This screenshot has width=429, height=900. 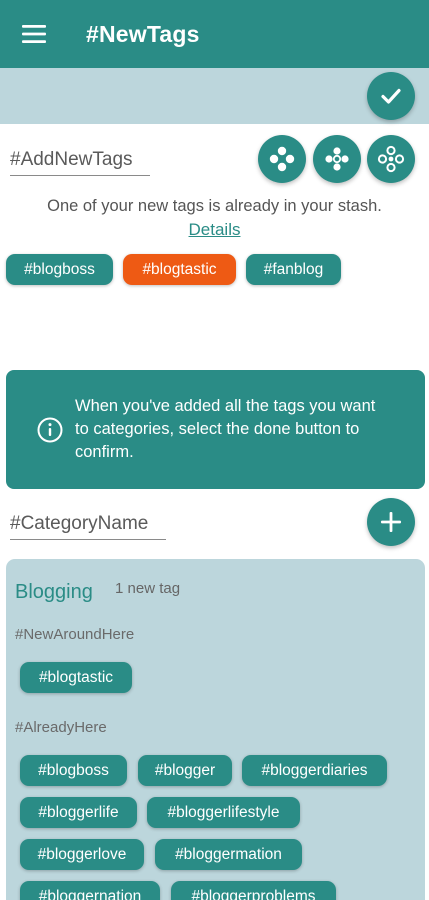 What do you see at coordinates (80, 160) in the screenshot?
I see `add-tags-input` at bounding box center [80, 160].